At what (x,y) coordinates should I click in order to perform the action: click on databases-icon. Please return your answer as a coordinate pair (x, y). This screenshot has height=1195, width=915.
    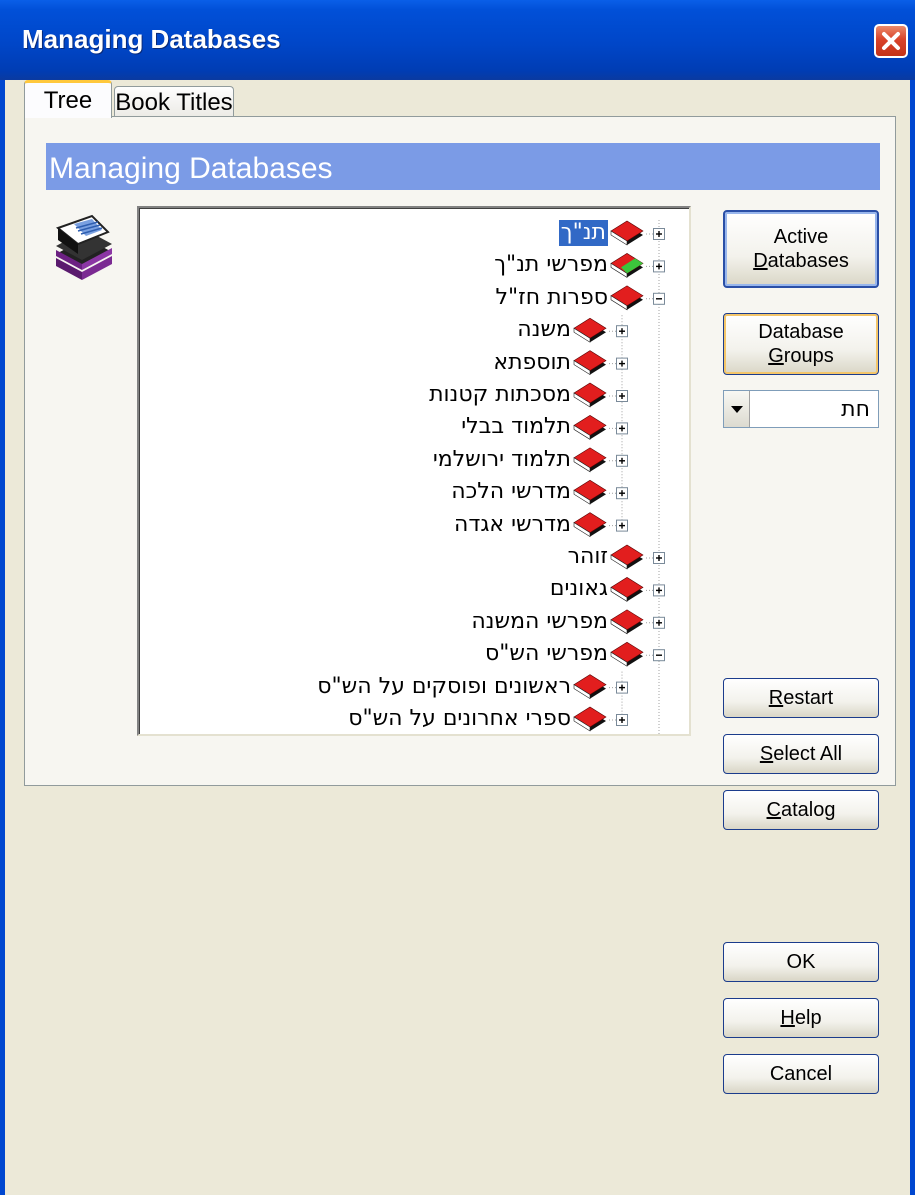
    Looking at the image, I should click on (83, 247).